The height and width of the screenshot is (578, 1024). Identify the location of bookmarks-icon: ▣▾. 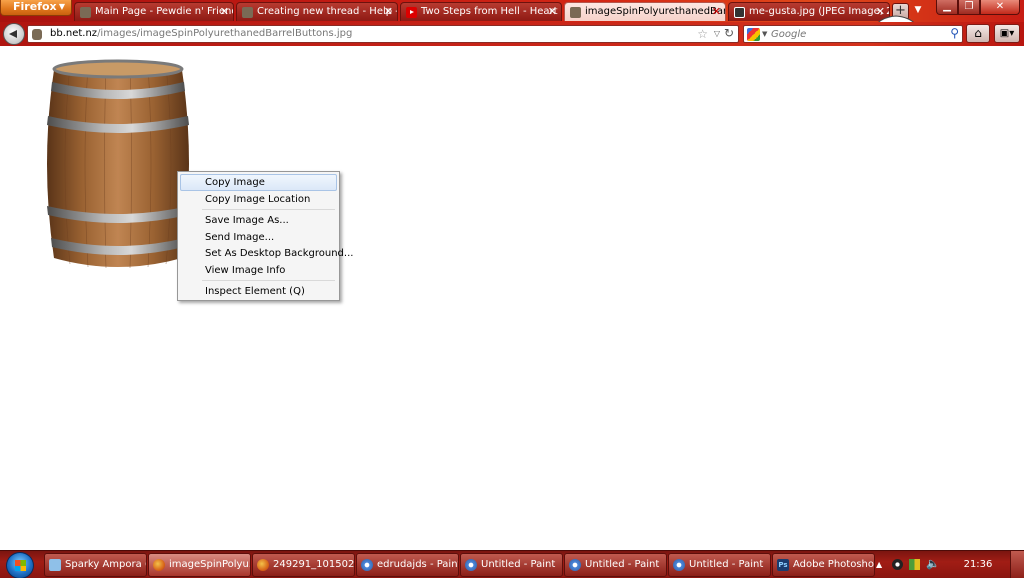
(1007, 33).